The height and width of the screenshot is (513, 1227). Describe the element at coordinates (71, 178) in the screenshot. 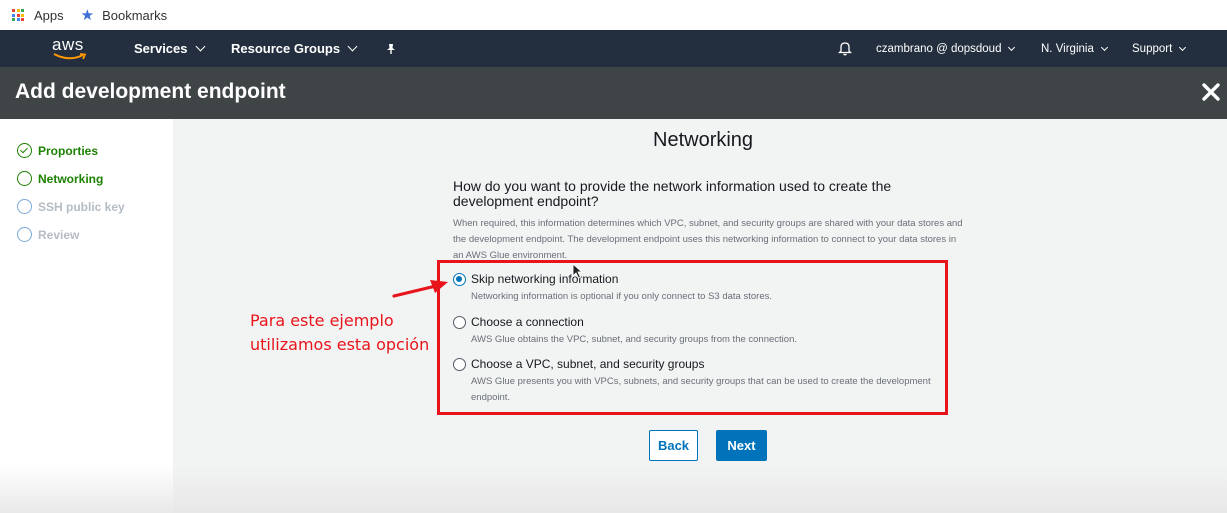

I see `step-label: Networking` at that location.